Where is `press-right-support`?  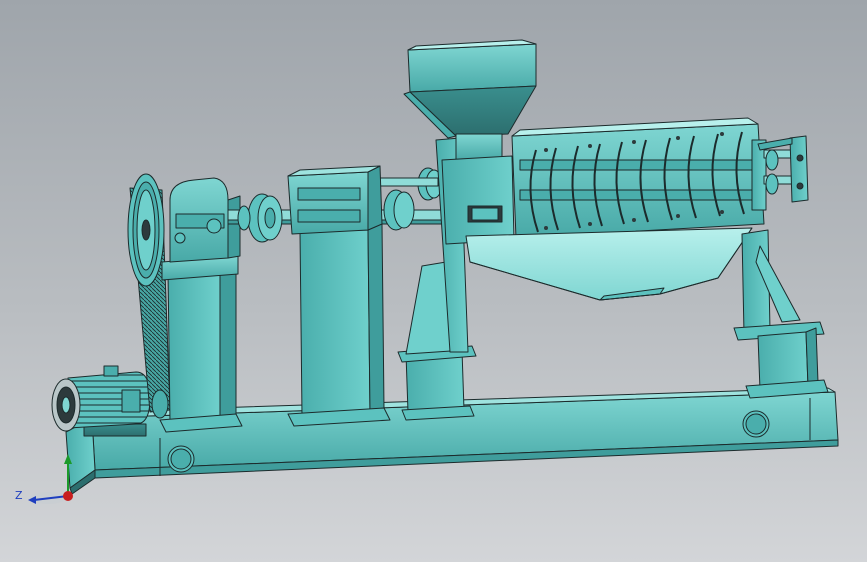
press-right-support is located at coordinates (781, 314).